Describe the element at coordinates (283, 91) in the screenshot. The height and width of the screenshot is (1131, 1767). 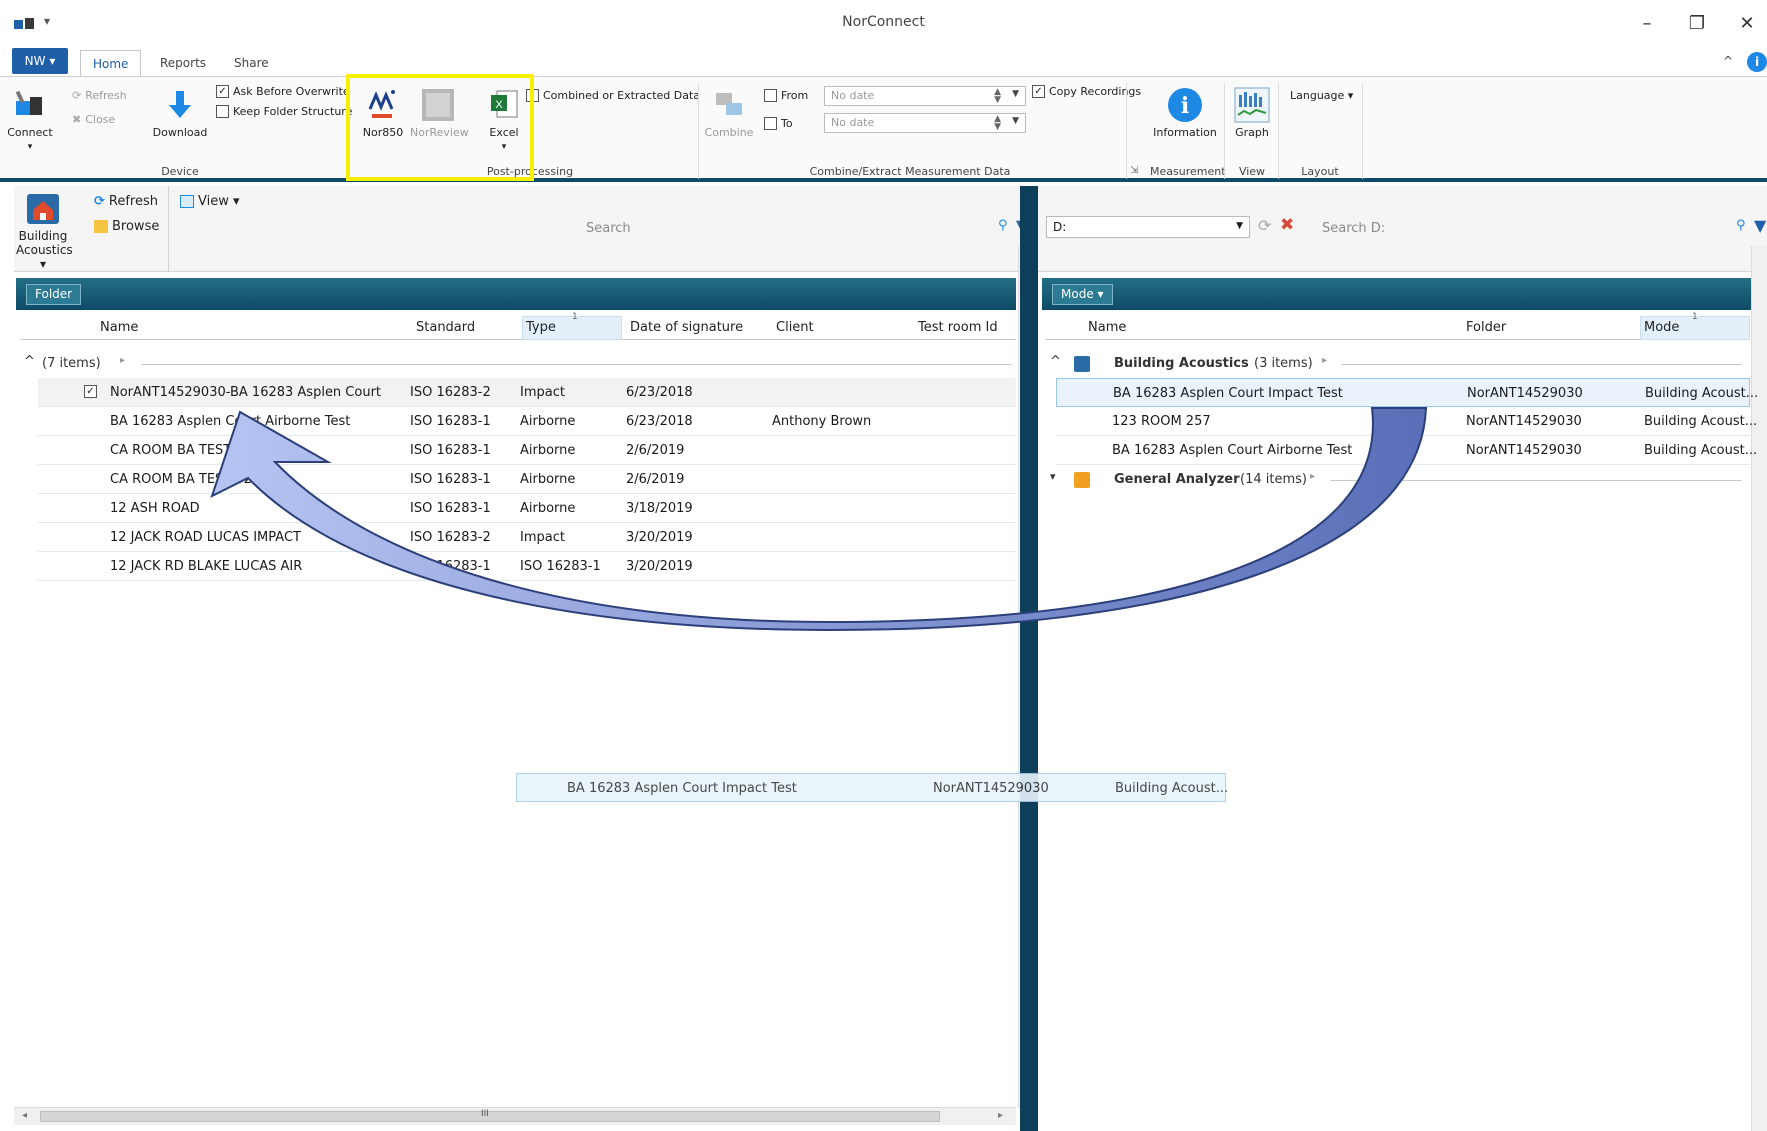
I see `ask-overwrite-checkbox: ✓ Ask Before Overwrite` at that location.